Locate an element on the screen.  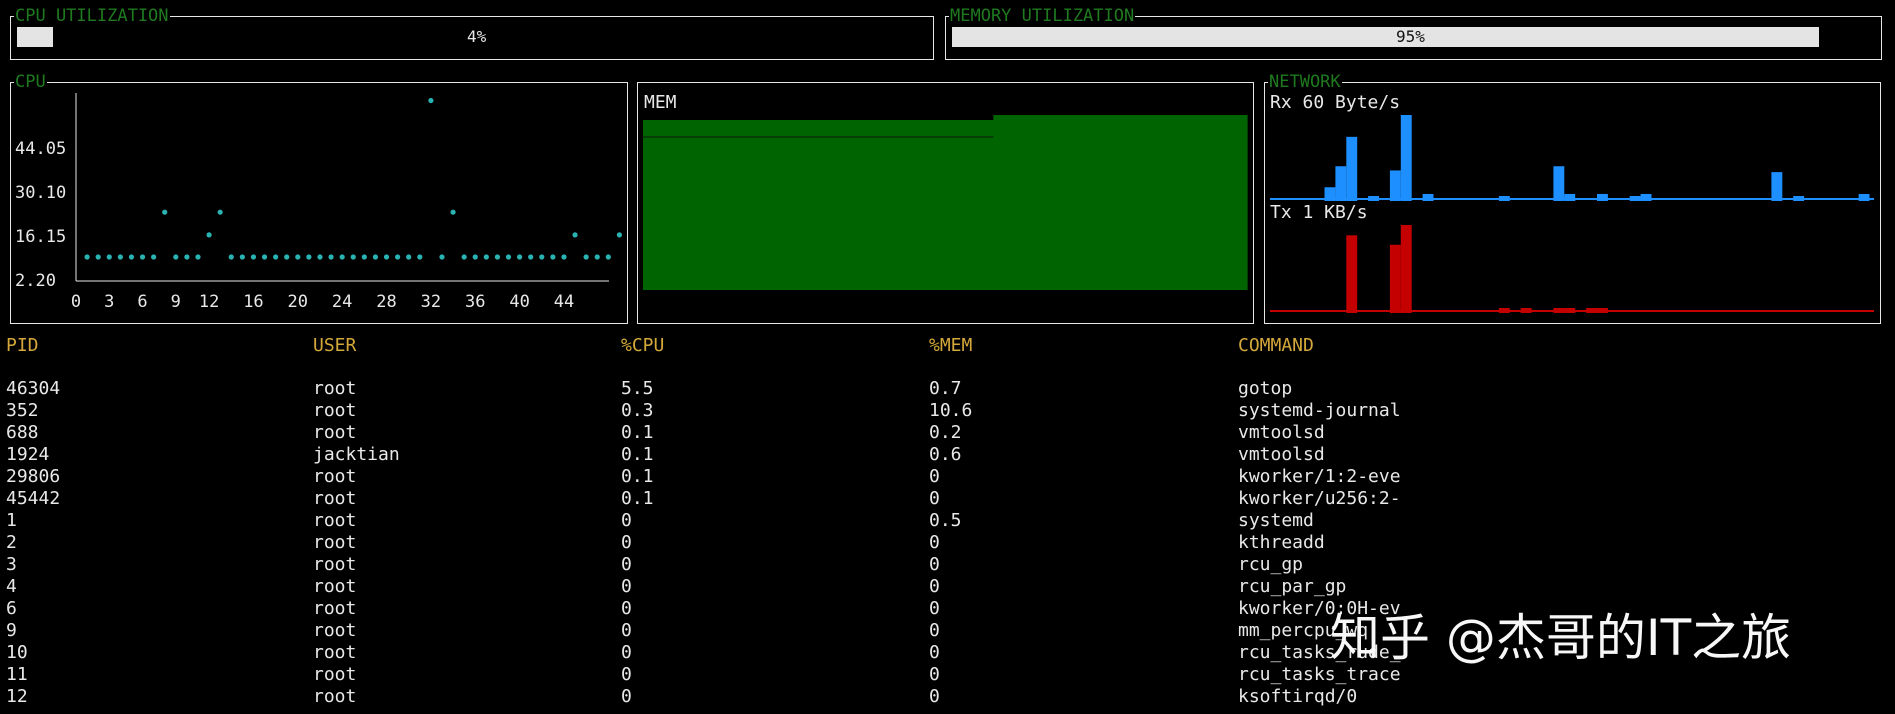
cell-pid: 9 is located at coordinates (11, 630).